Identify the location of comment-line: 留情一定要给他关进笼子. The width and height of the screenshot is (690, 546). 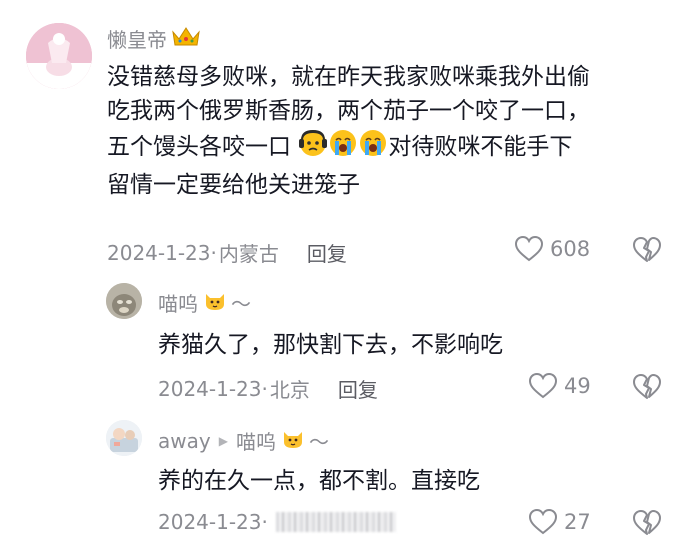
(233, 185).